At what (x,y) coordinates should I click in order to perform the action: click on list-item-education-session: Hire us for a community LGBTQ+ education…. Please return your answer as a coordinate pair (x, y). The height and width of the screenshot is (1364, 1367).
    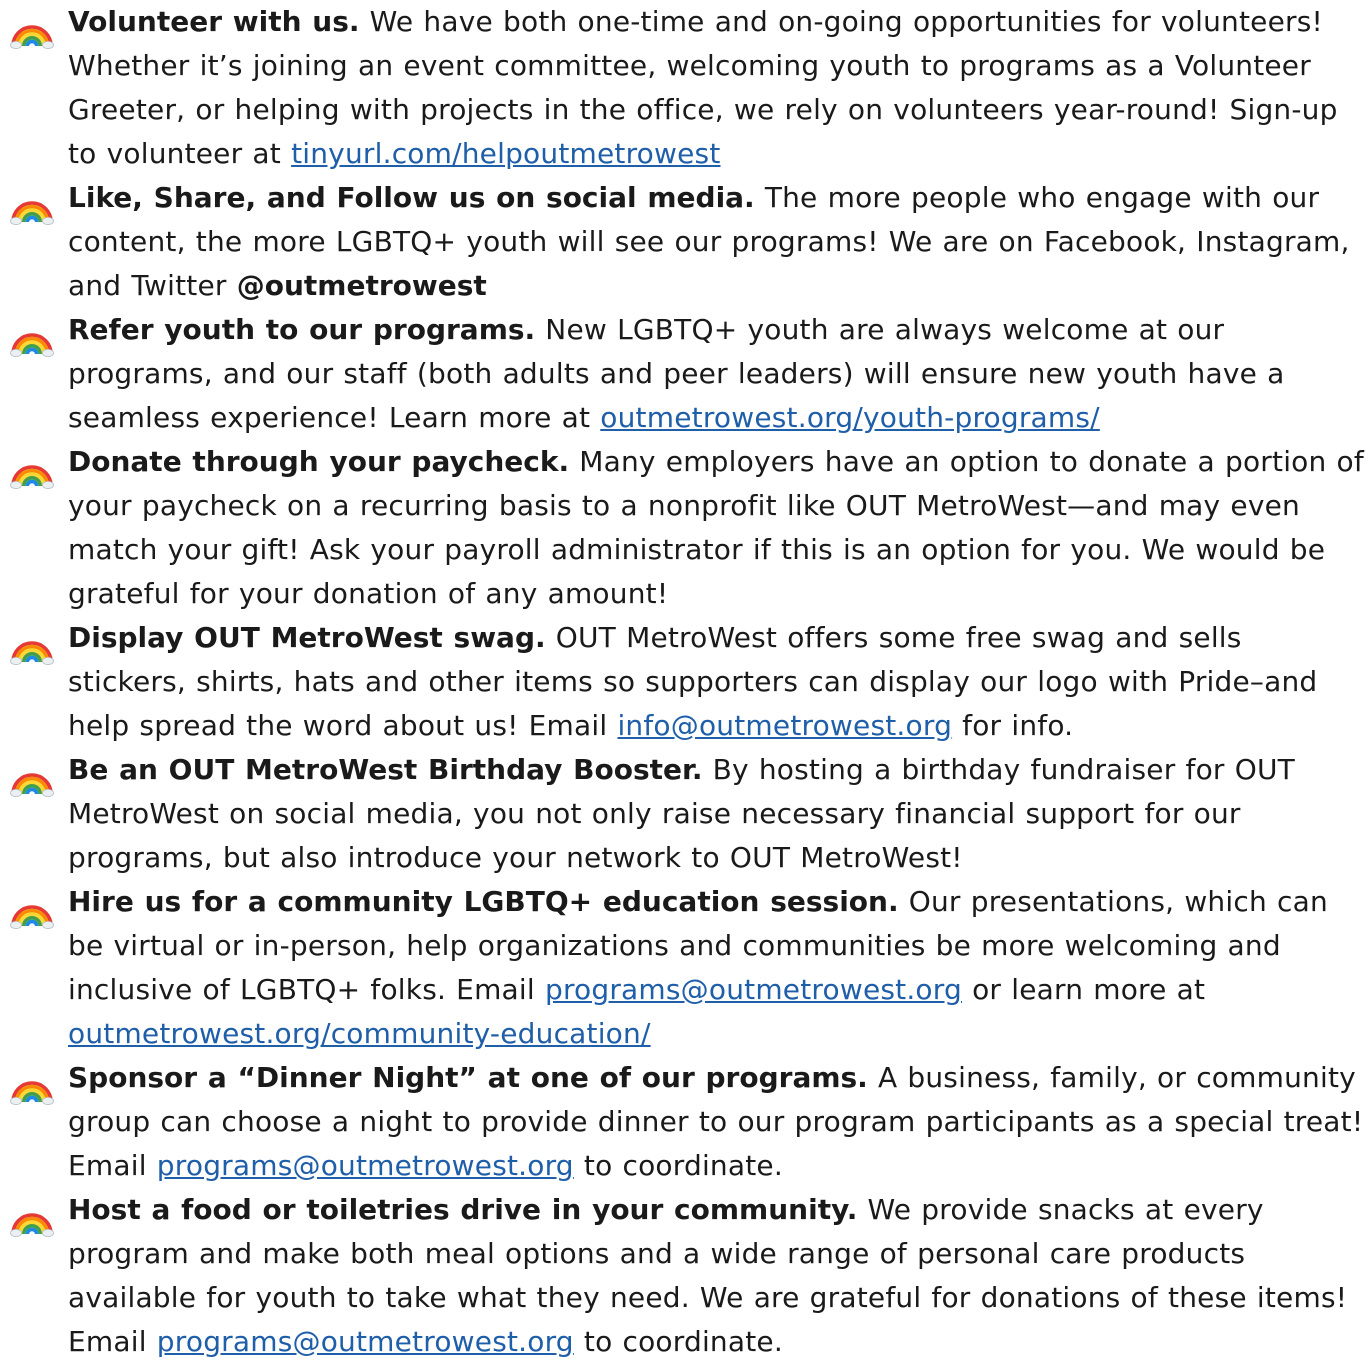
    Looking at the image, I should click on (683, 968).